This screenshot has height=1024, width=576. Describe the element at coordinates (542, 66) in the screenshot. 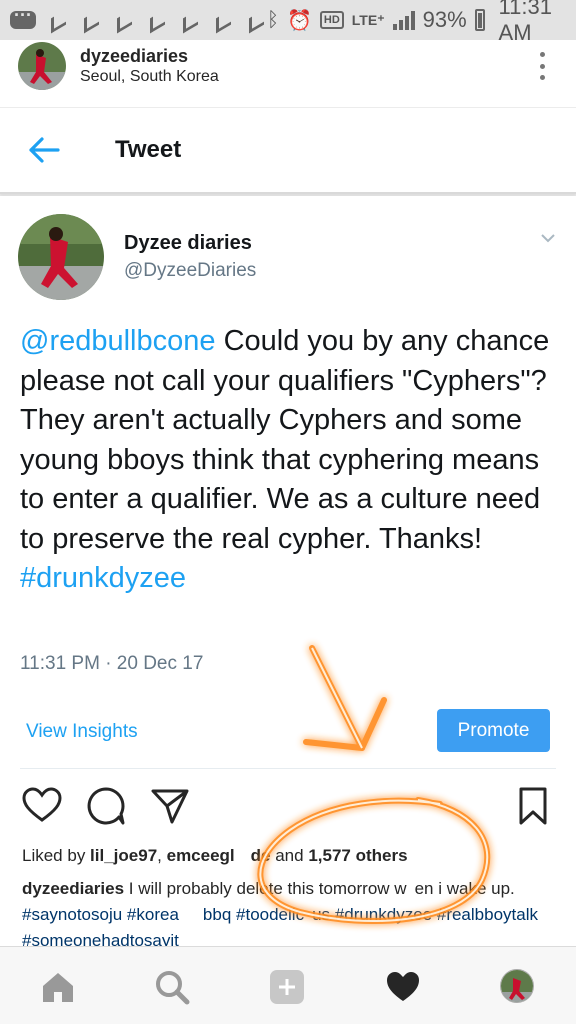

I see `more-options-icon` at that location.